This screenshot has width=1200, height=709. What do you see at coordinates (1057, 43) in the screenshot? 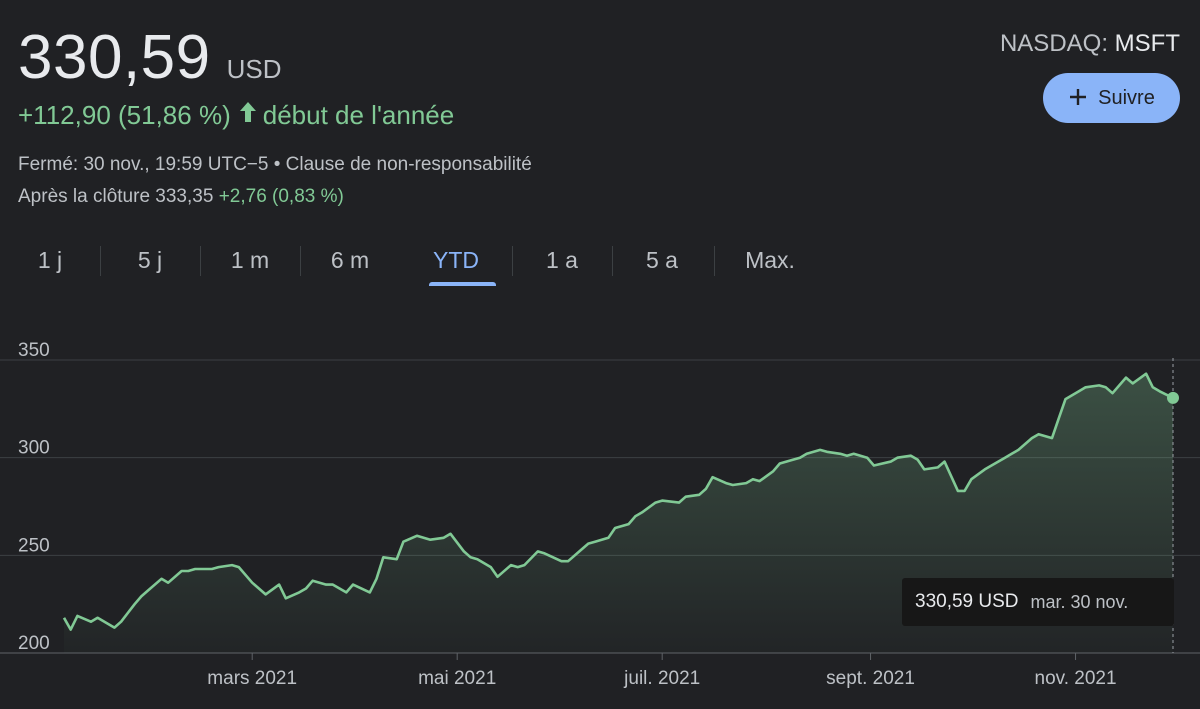
I see `exchange-label: NASDAQ:` at bounding box center [1057, 43].